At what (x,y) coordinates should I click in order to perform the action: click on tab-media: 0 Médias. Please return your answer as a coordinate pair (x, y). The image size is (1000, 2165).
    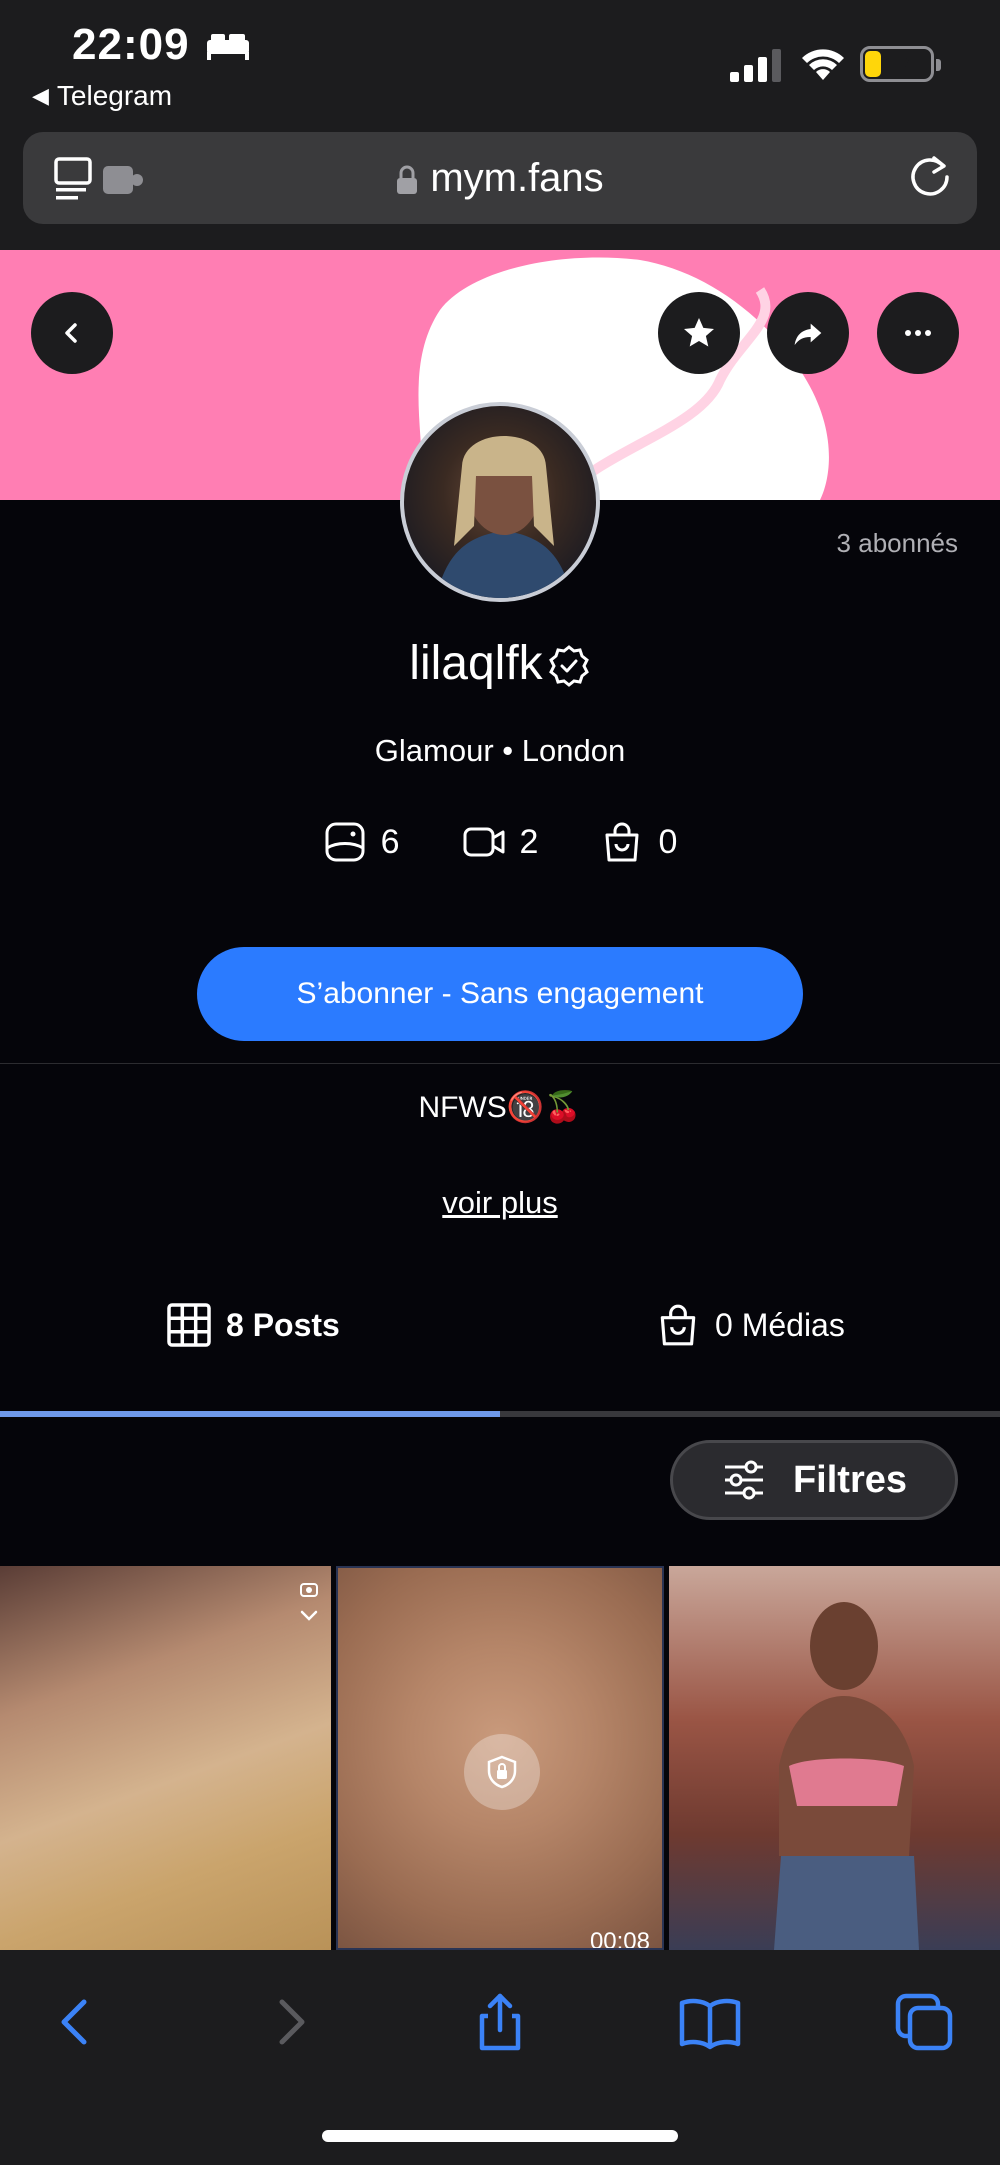
    Looking at the image, I should click on (750, 1325).